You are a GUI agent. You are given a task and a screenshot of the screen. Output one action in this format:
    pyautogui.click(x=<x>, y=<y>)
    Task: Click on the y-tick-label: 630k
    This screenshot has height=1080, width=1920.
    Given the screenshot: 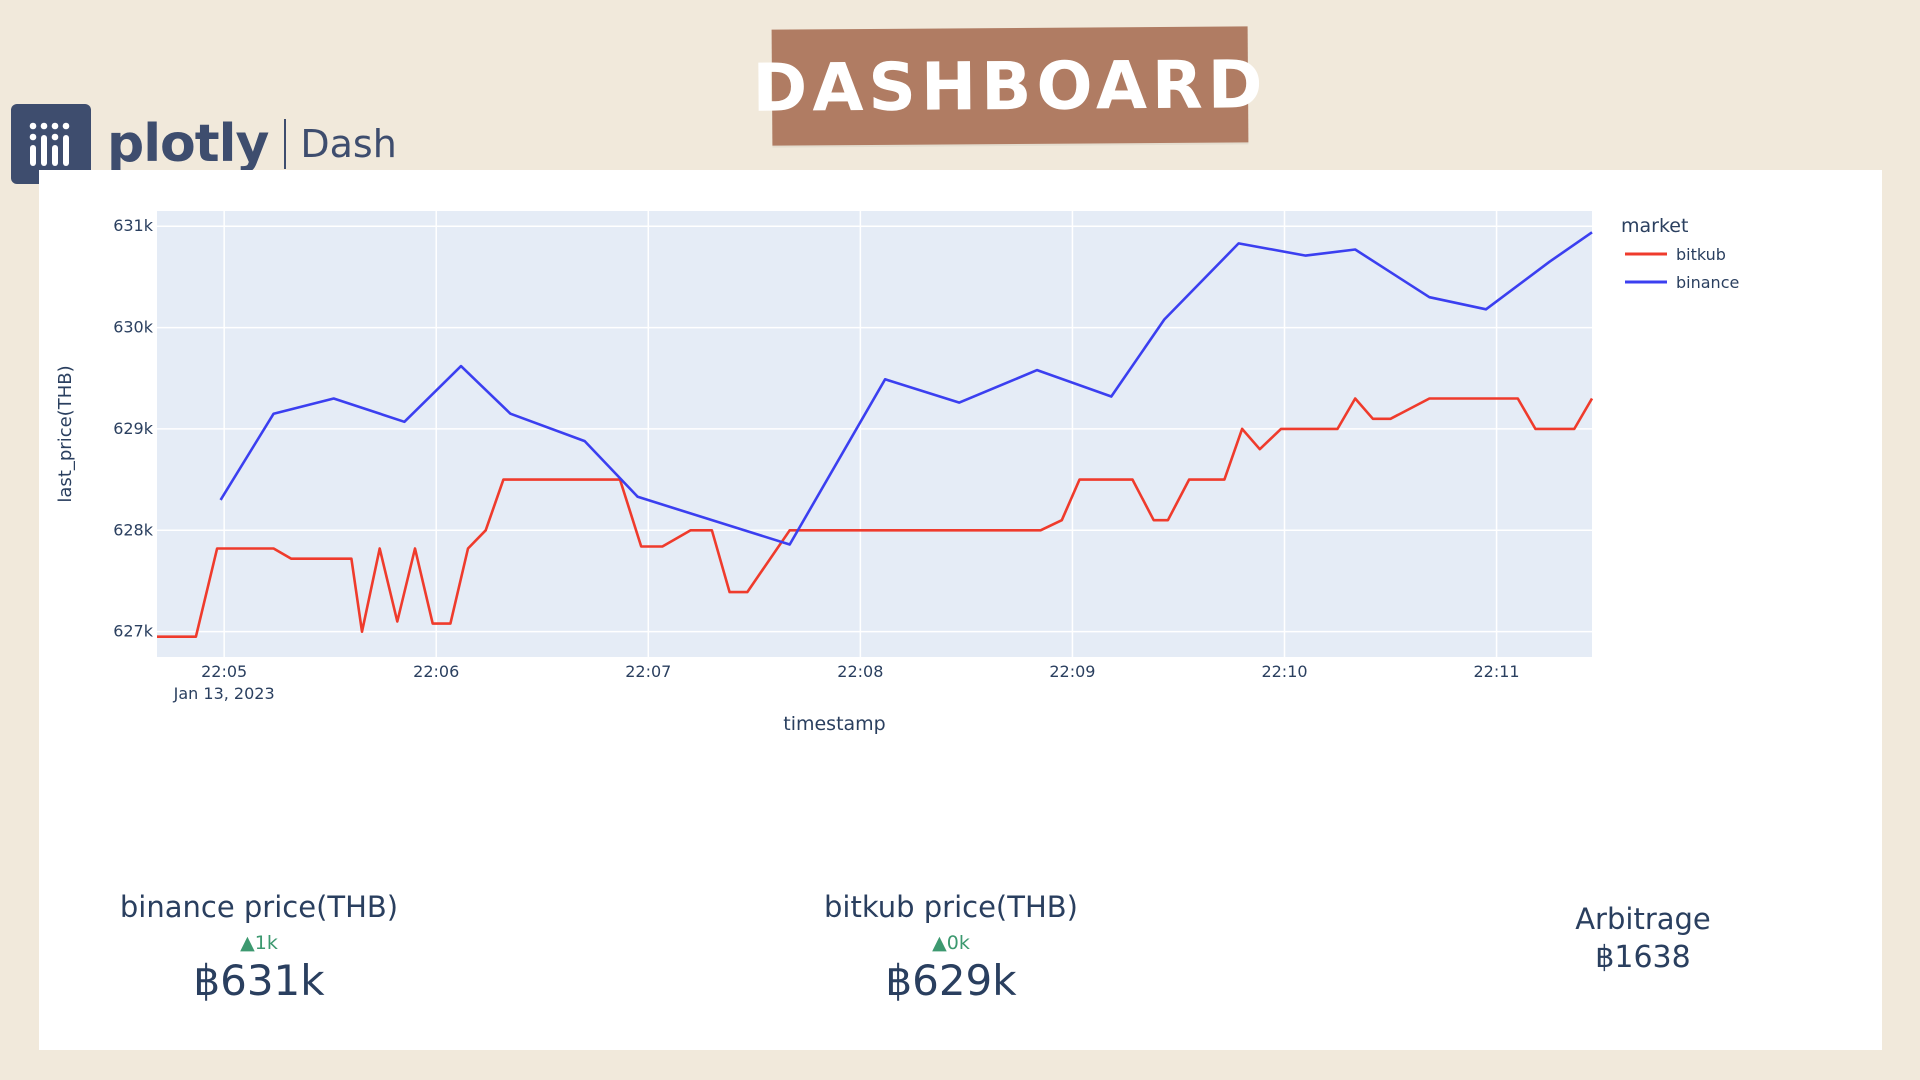 What is the action you would take?
    pyautogui.click(x=133, y=327)
    